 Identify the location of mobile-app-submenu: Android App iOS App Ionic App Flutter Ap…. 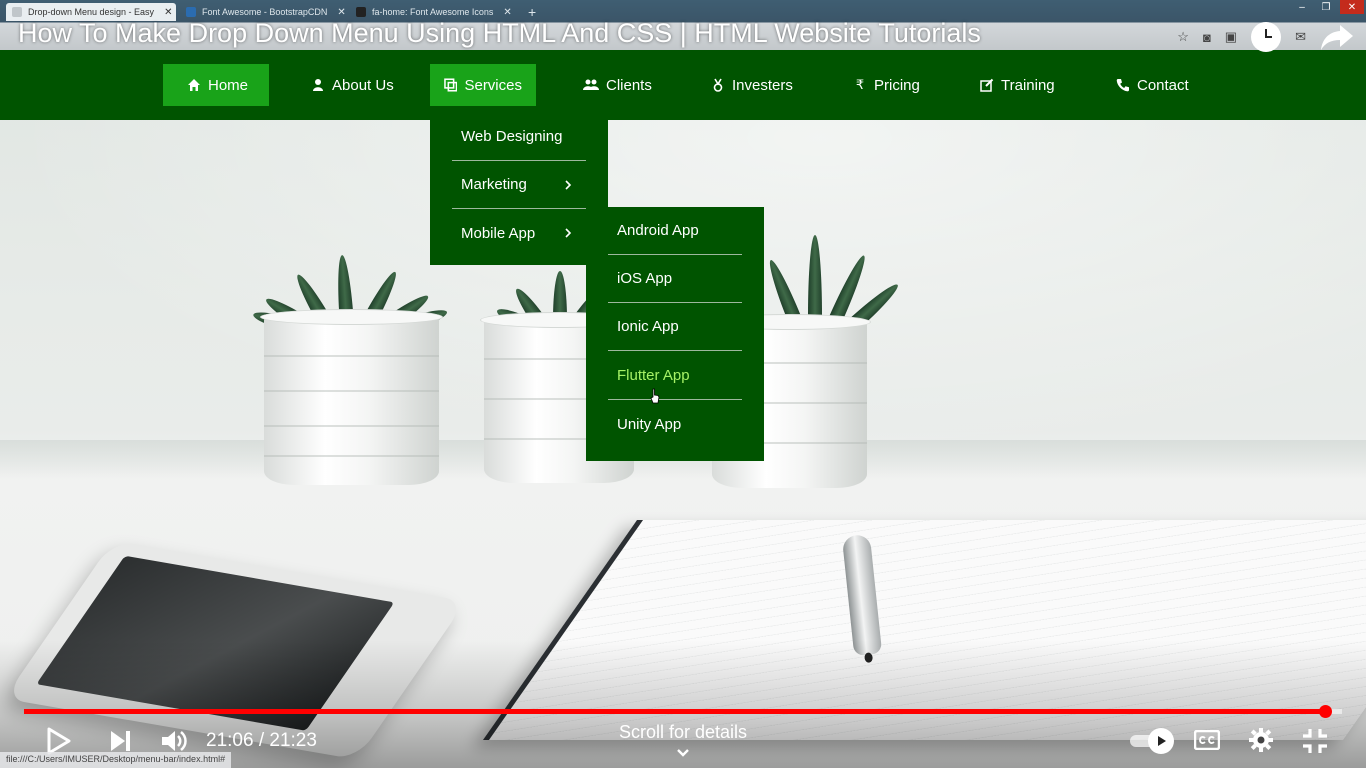
(675, 334).